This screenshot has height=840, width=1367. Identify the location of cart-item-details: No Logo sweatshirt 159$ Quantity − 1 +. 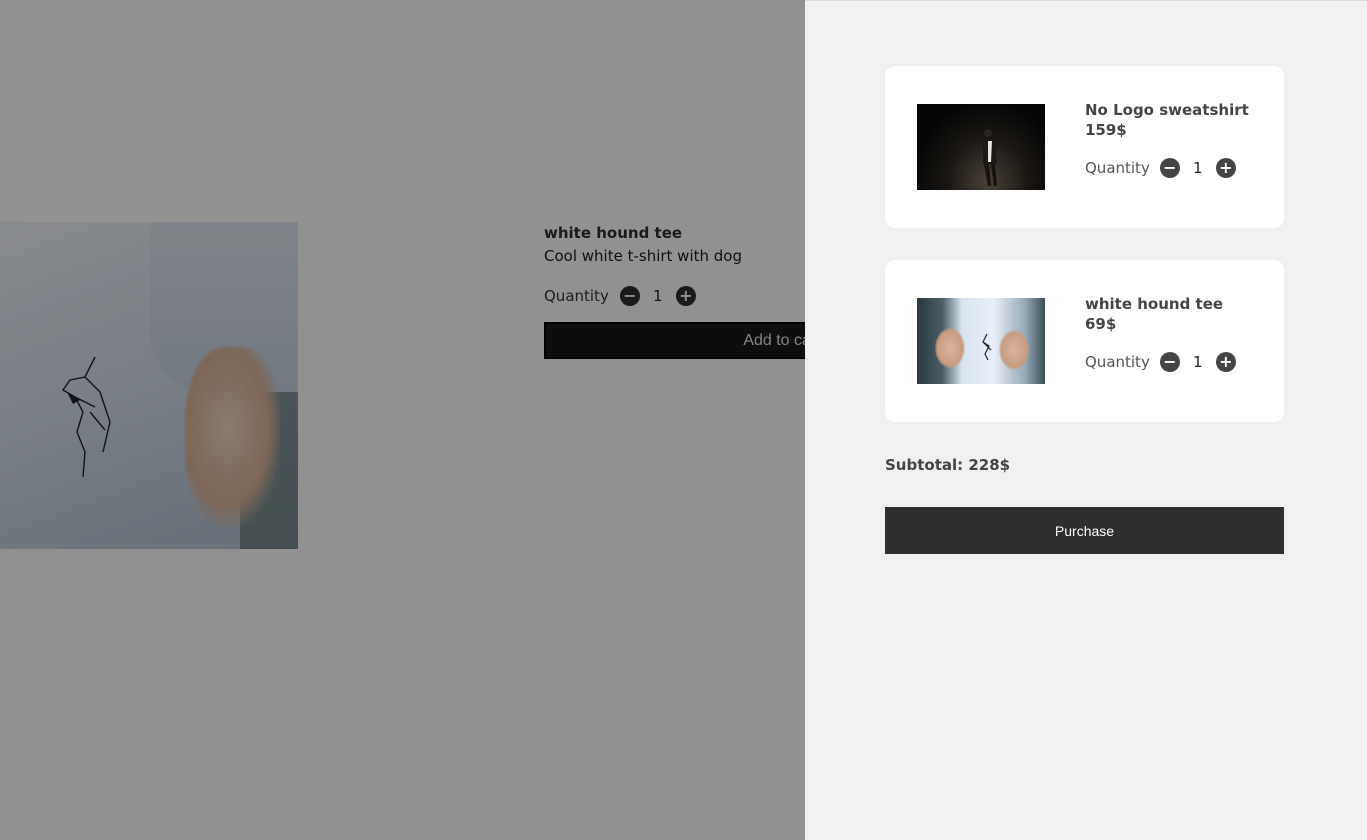
(1180, 140).